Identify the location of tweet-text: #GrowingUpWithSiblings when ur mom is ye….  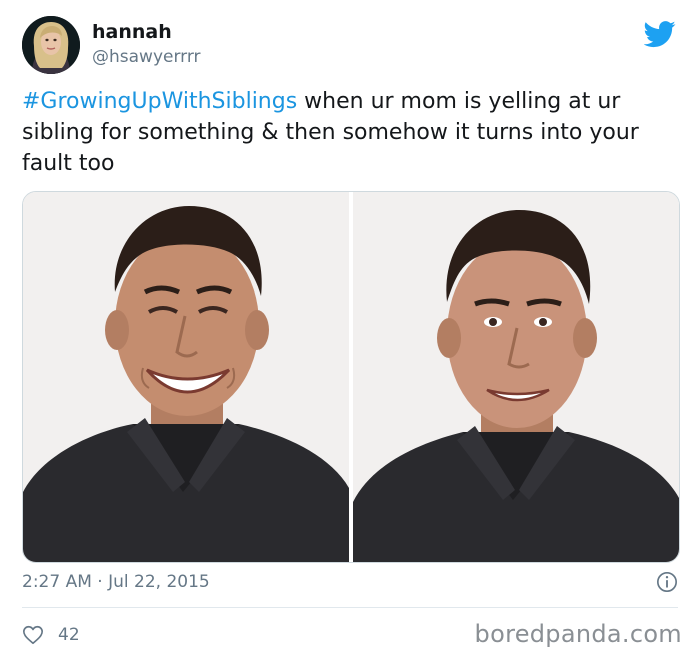
(352, 132).